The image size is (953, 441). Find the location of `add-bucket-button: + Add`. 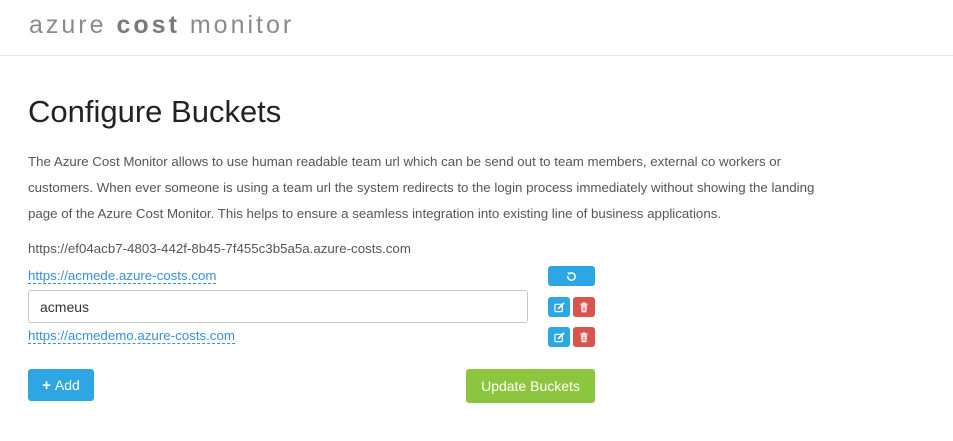

add-bucket-button: + Add is located at coordinates (61, 385).